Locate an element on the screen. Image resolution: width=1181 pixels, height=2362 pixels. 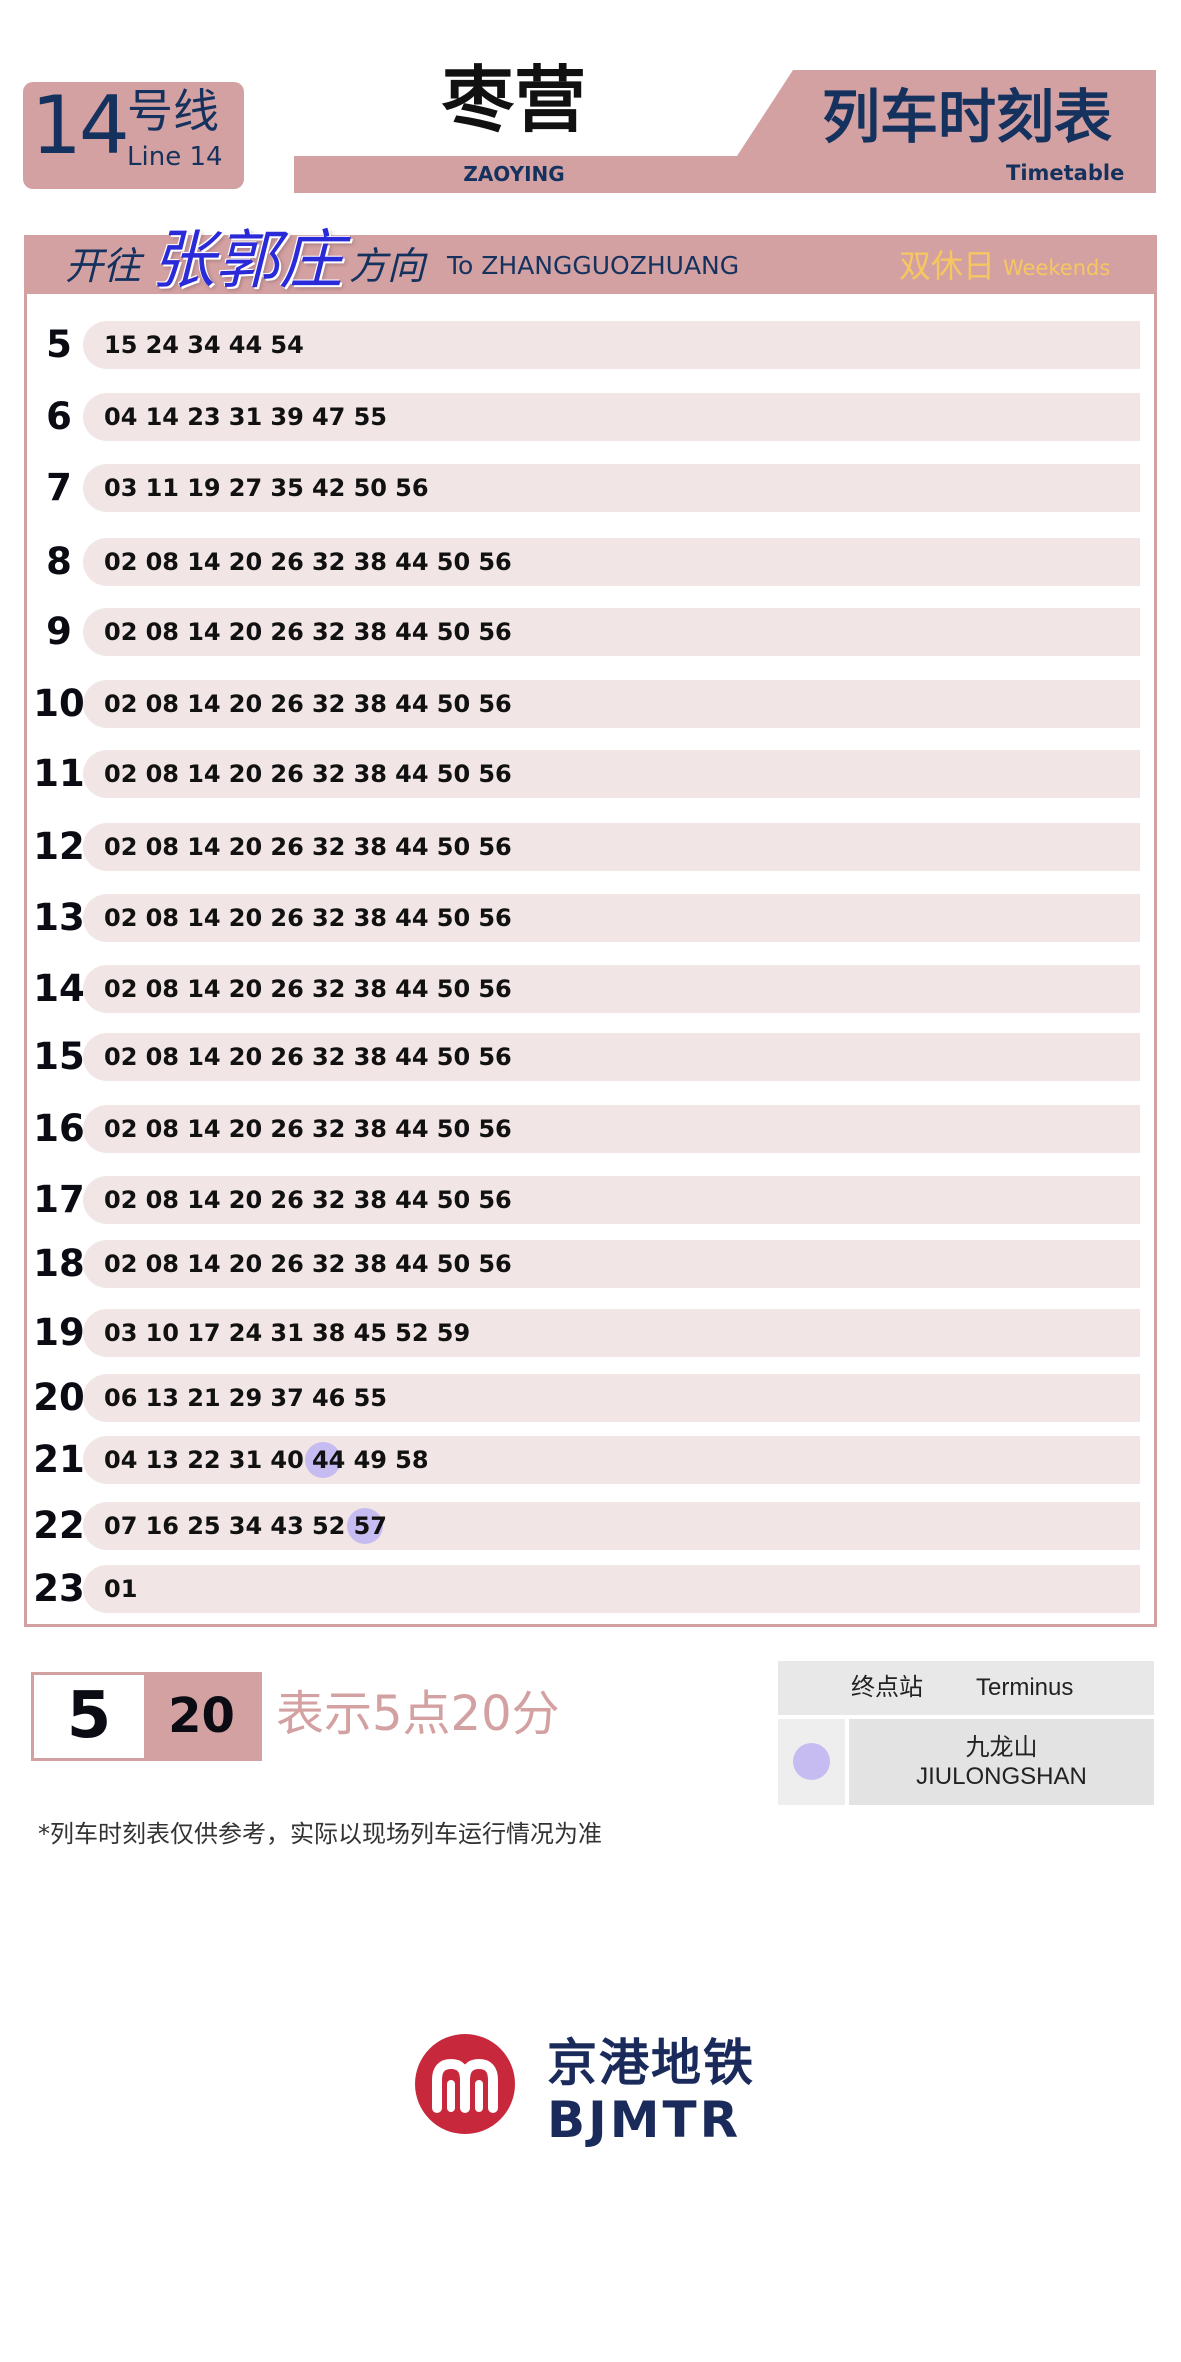
departure-minute: 54 is located at coordinates (291, 345).